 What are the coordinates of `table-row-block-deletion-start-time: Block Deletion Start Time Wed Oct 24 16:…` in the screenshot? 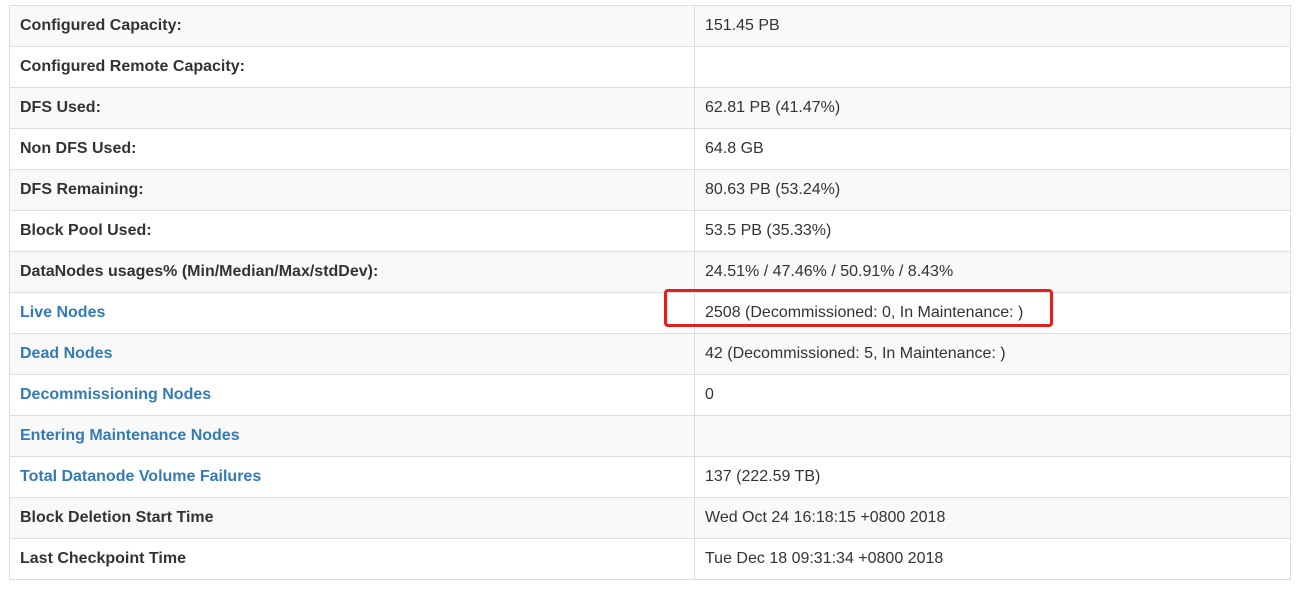 It's located at (650, 518).